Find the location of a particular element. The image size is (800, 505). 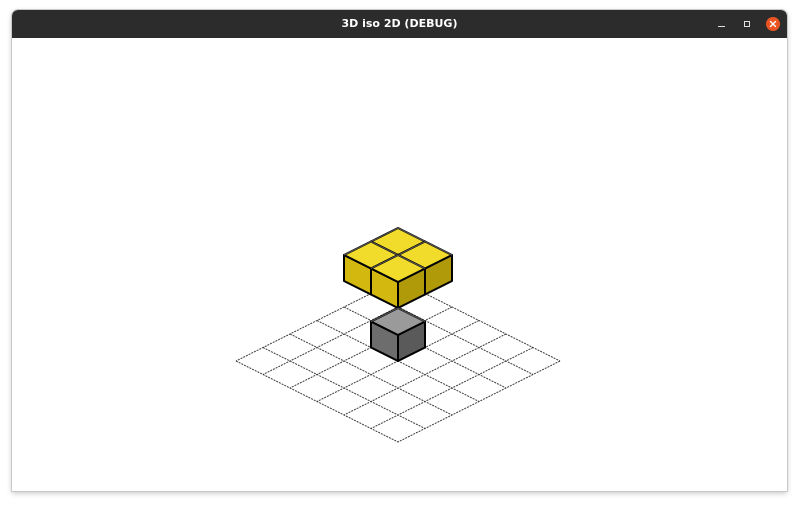

maximize-button is located at coordinates (747, 24).